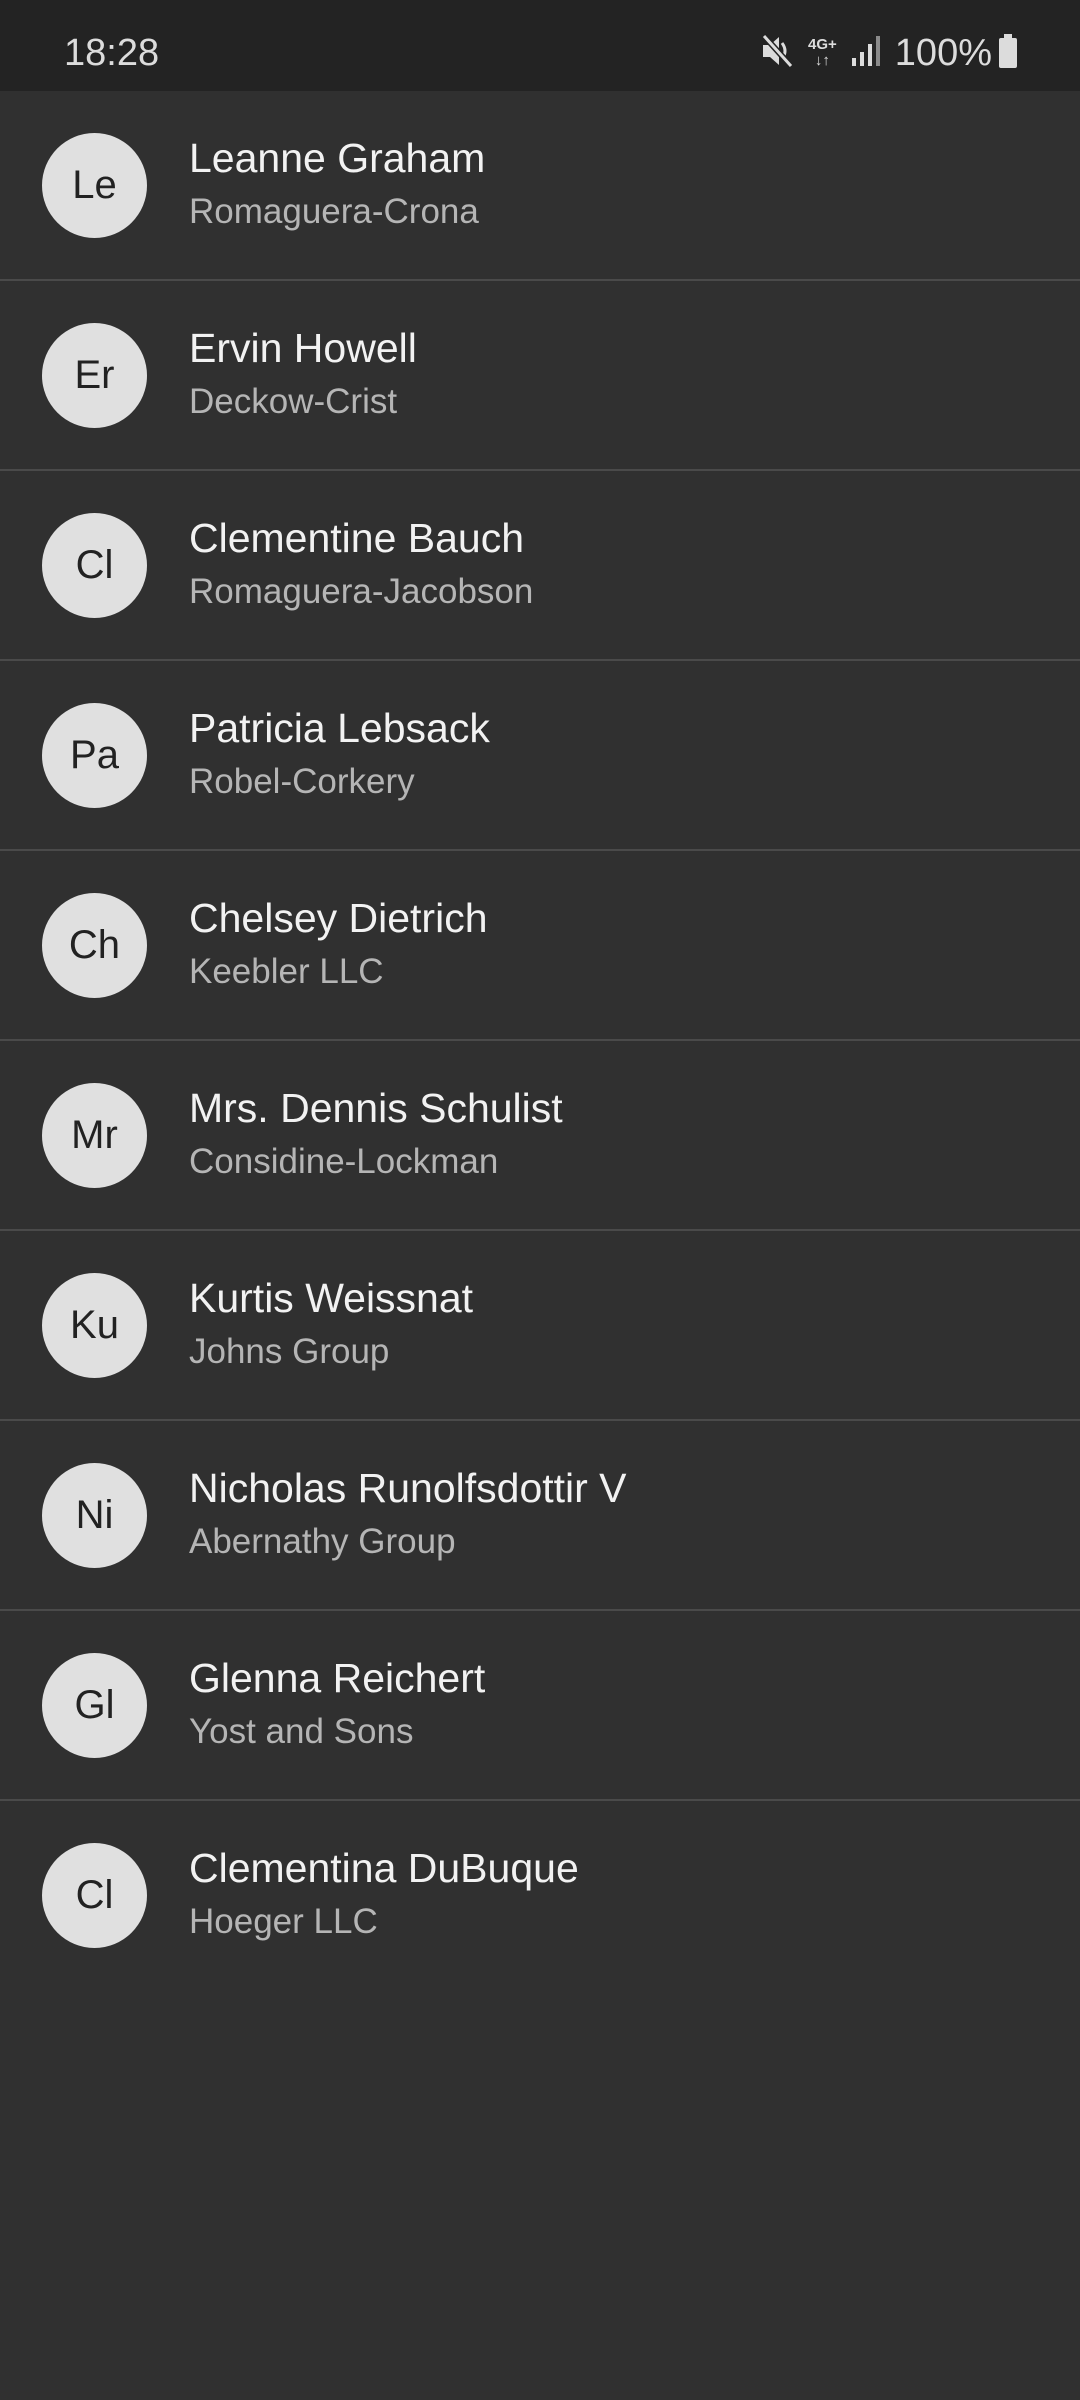 The width and height of the screenshot is (1080, 2400). I want to click on contact-name: Leanne Graham, so click(337, 158).